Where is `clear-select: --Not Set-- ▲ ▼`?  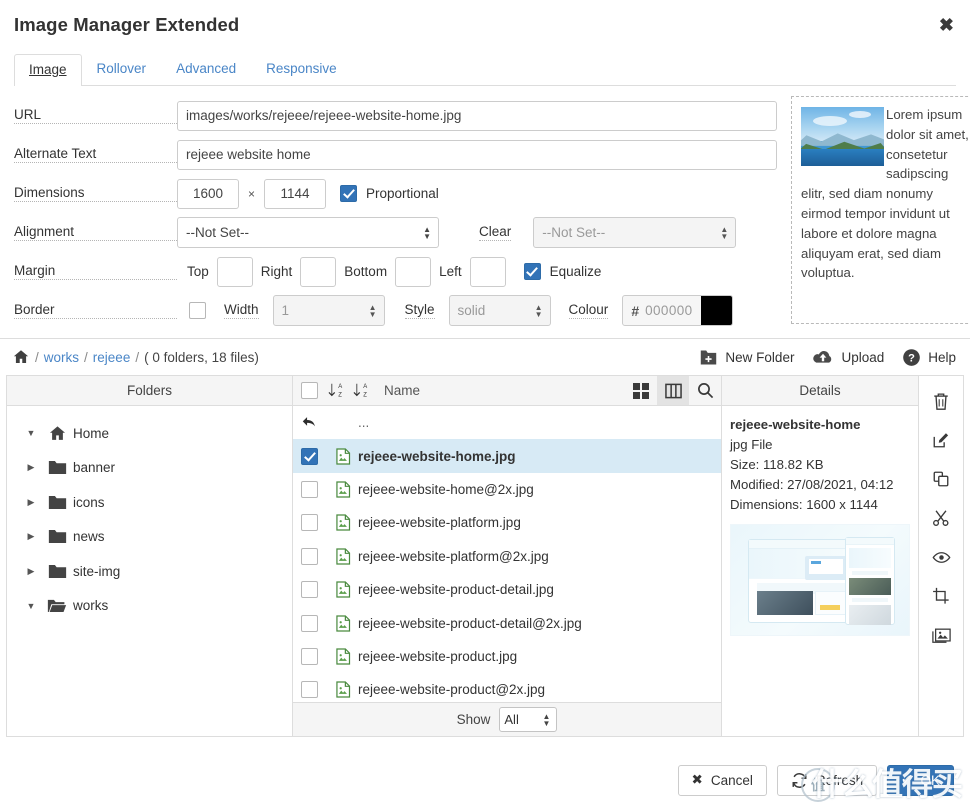
clear-select: --Not Set-- ▲ ▼ is located at coordinates (635, 232).